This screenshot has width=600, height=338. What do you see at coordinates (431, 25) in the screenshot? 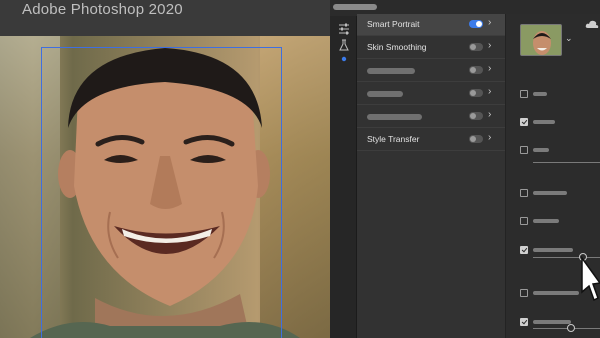
I see `filter-row-smart-portrait: Smart Portrait ›` at bounding box center [431, 25].